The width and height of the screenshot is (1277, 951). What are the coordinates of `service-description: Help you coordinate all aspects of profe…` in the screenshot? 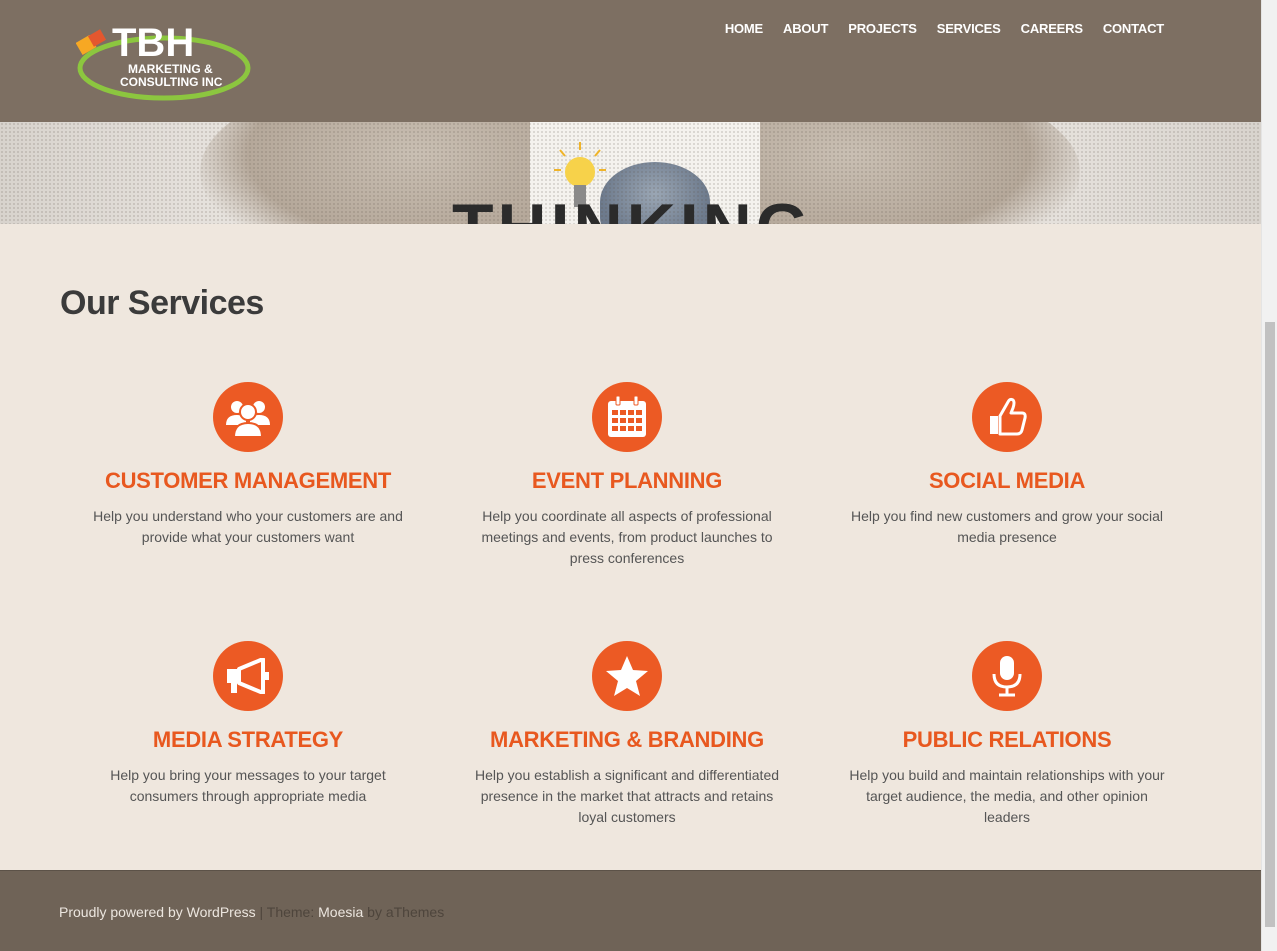 It's located at (627, 537).